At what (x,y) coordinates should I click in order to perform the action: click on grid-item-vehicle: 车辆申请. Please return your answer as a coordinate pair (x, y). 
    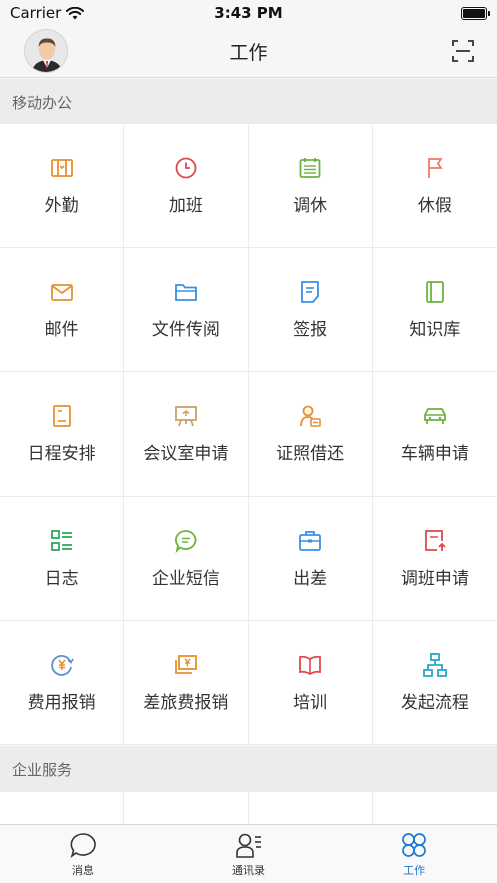
    Looking at the image, I should click on (434, 434).